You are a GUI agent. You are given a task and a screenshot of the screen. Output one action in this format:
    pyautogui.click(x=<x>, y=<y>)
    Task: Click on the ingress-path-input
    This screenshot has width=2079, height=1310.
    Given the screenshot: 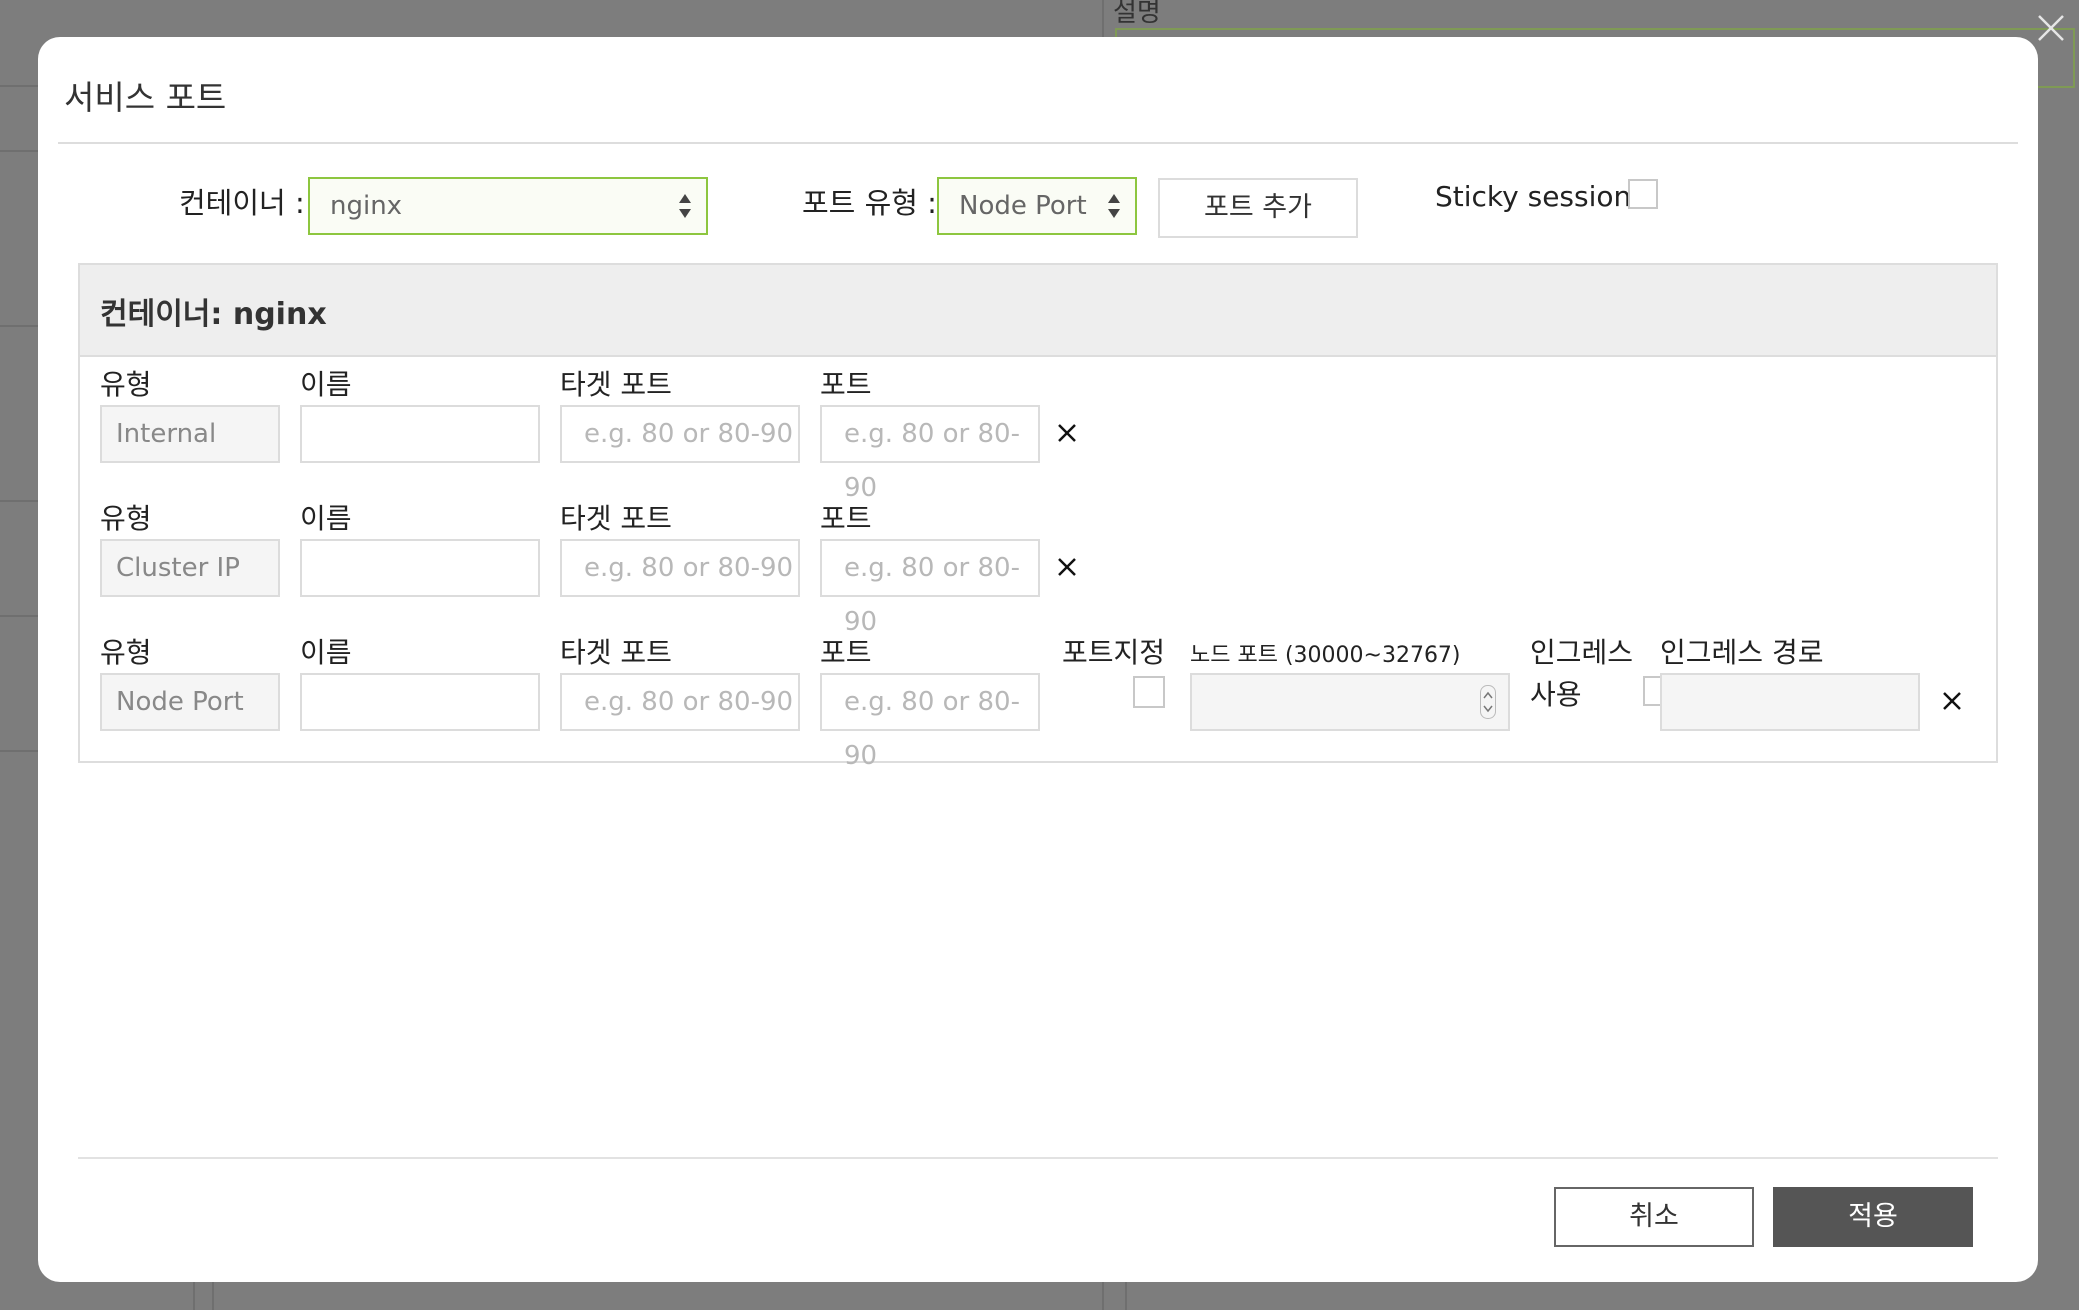 What is the action you would take?
    pyautogui.click(x=1790, y=702)
    